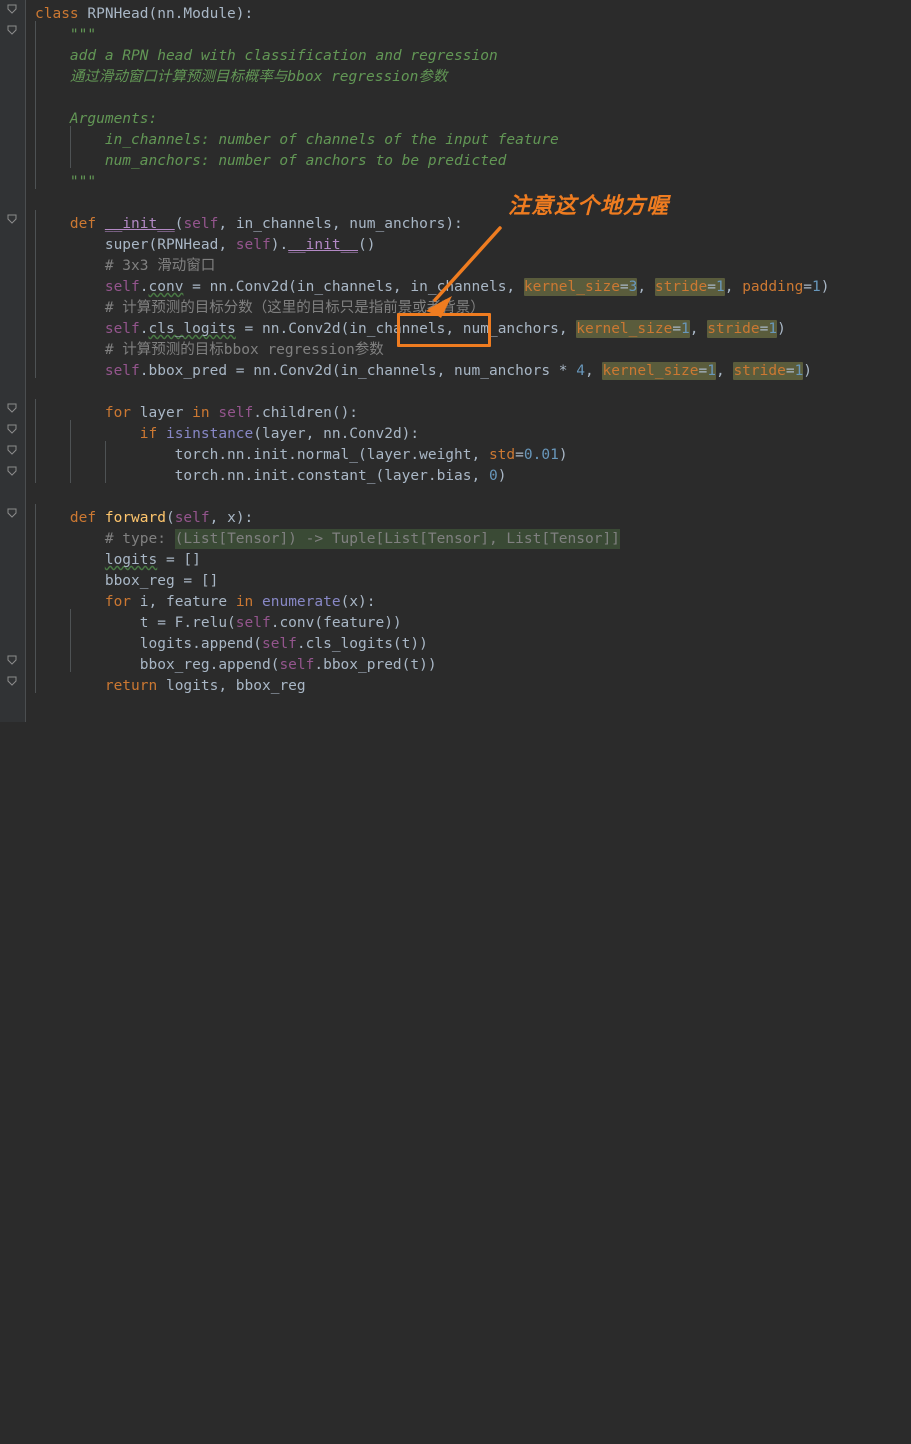  I want to click on code-line: logits.append(self.cls_logits(t)), so click(231, 644).